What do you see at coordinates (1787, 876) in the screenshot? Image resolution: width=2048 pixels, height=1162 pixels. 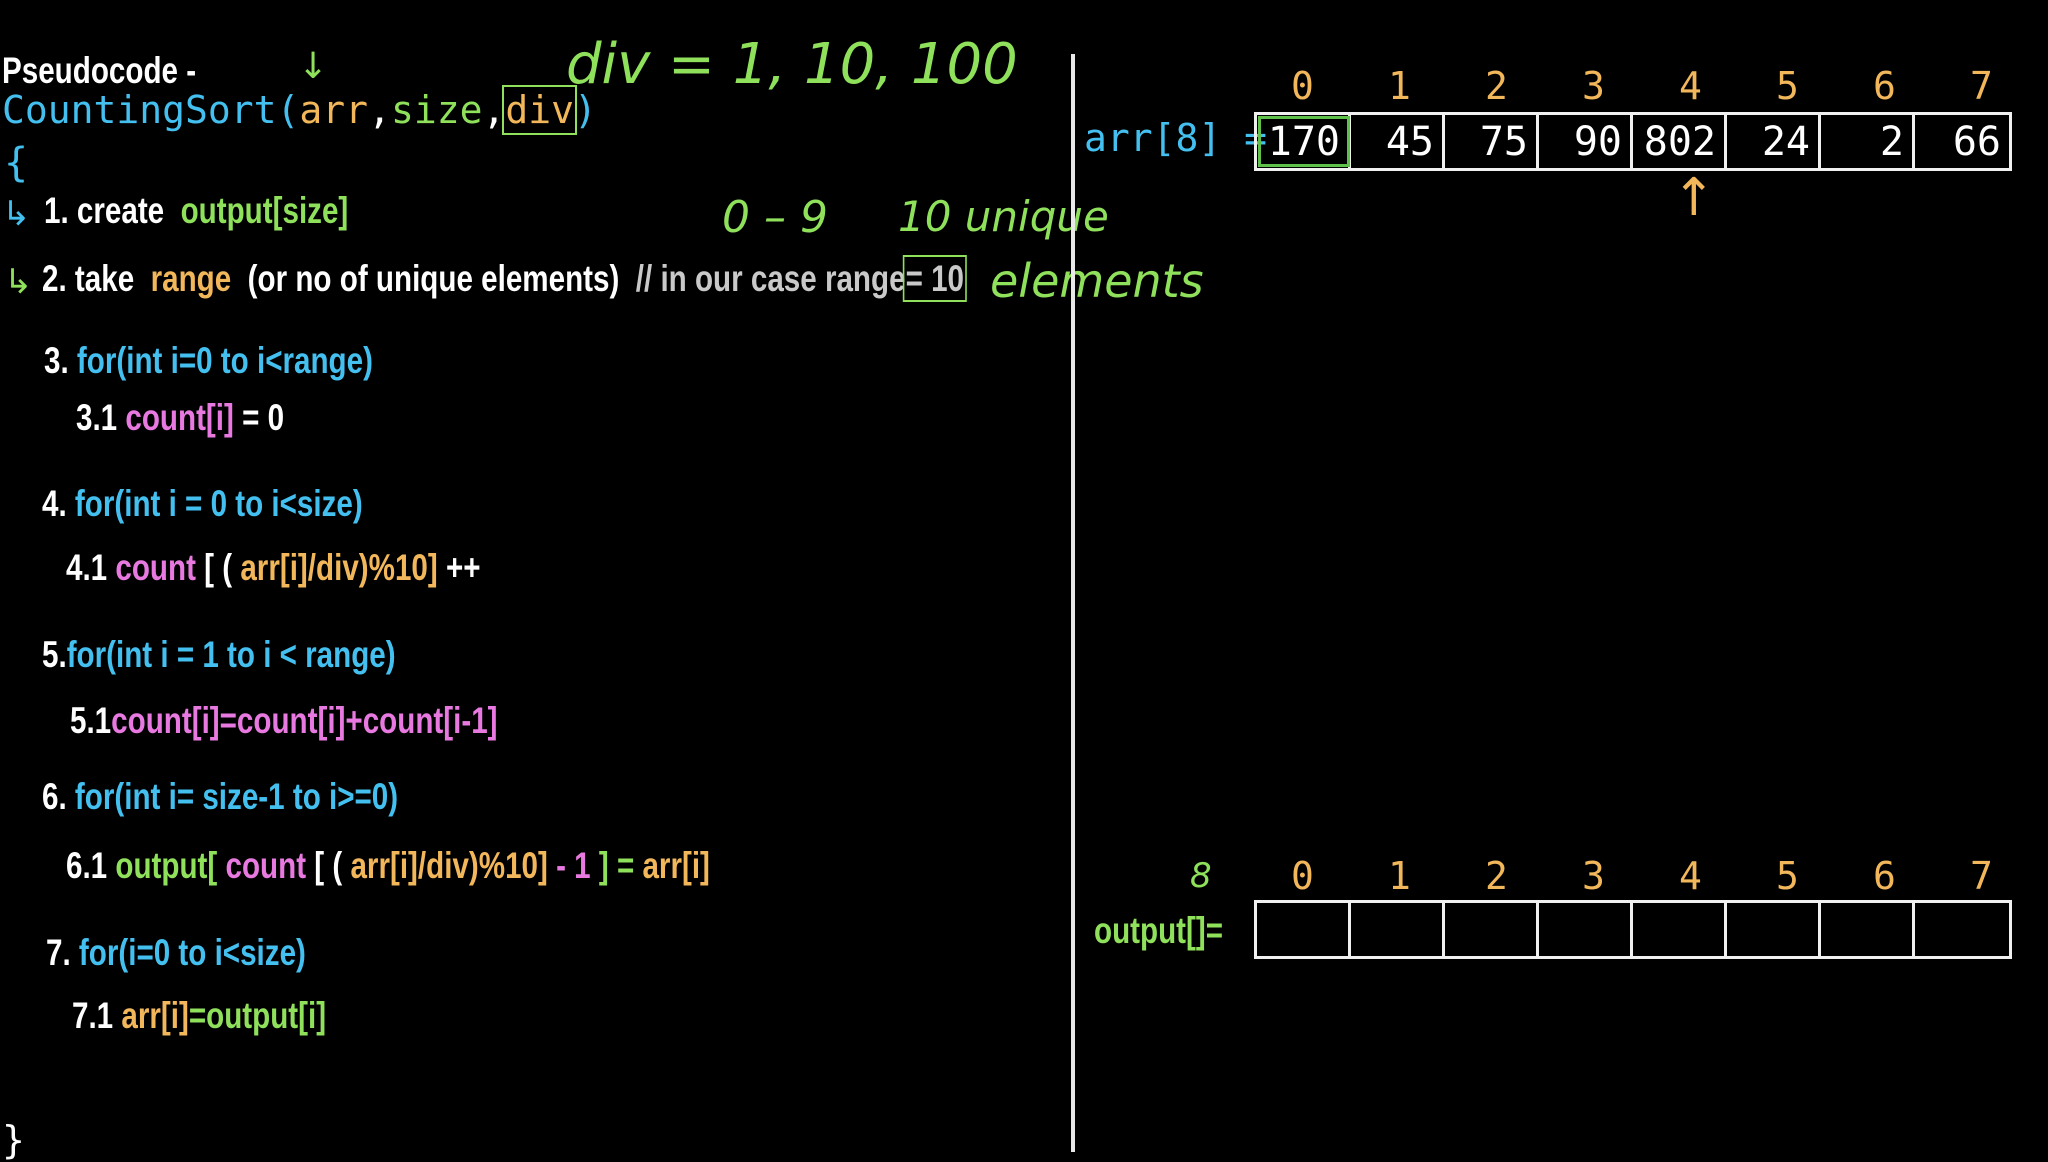 I see `output-index: 5` at bounding box center [1787, 876].